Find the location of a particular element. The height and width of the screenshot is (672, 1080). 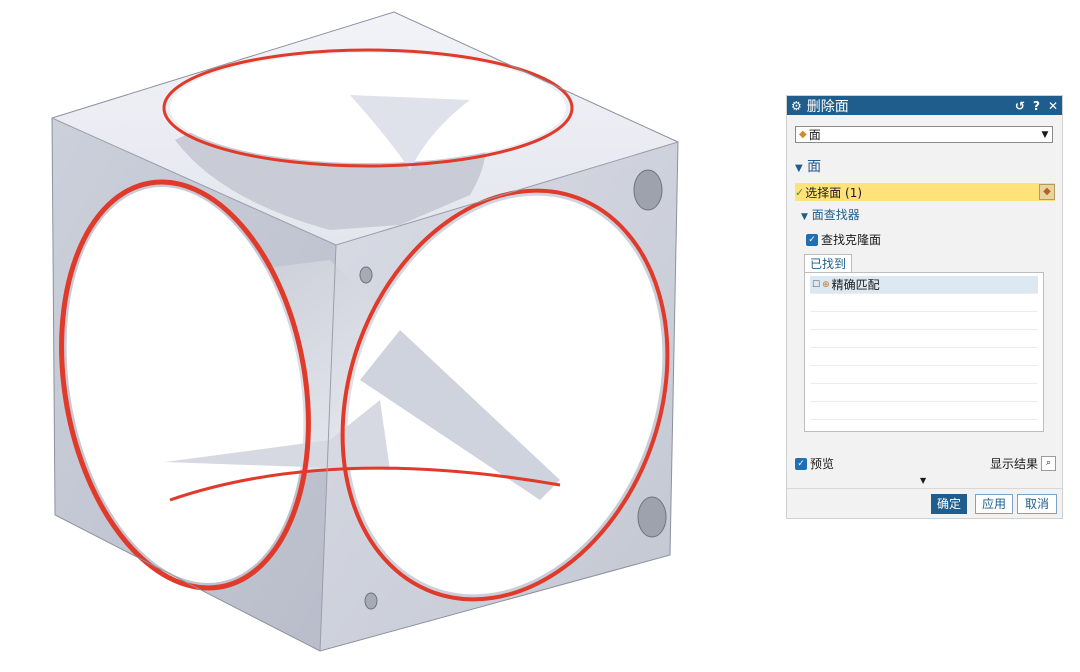

screw-hole-front-bottom is located at coordinates (371, 601).